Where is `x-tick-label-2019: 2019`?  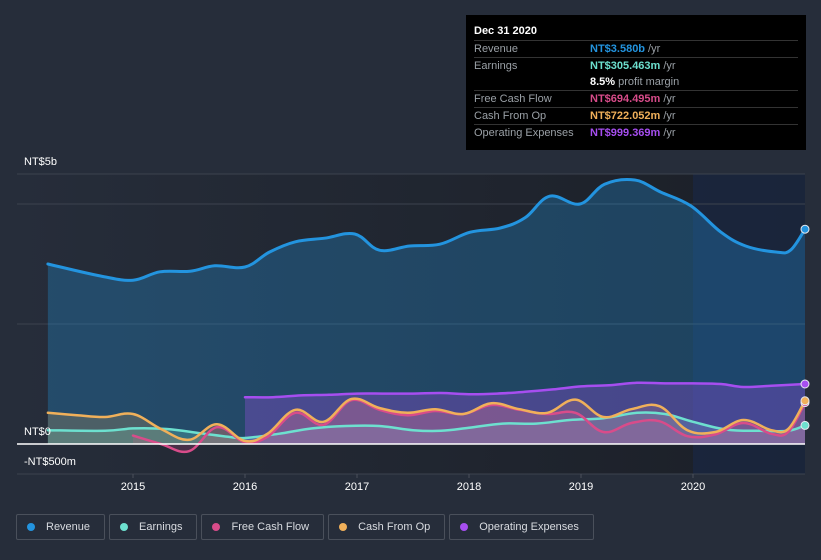 x-tick-label-2019: 2019 is located at coordinates (581, 487).